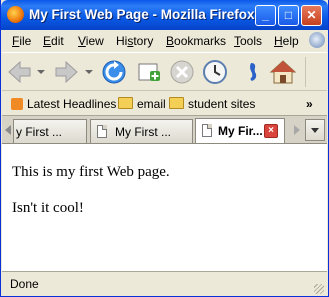 This screenshot has height=297, width=329. What do you see at coordinates (286, 41) in the screenshot?
I see `menu-help: Help` at bounding box center [286, 41].